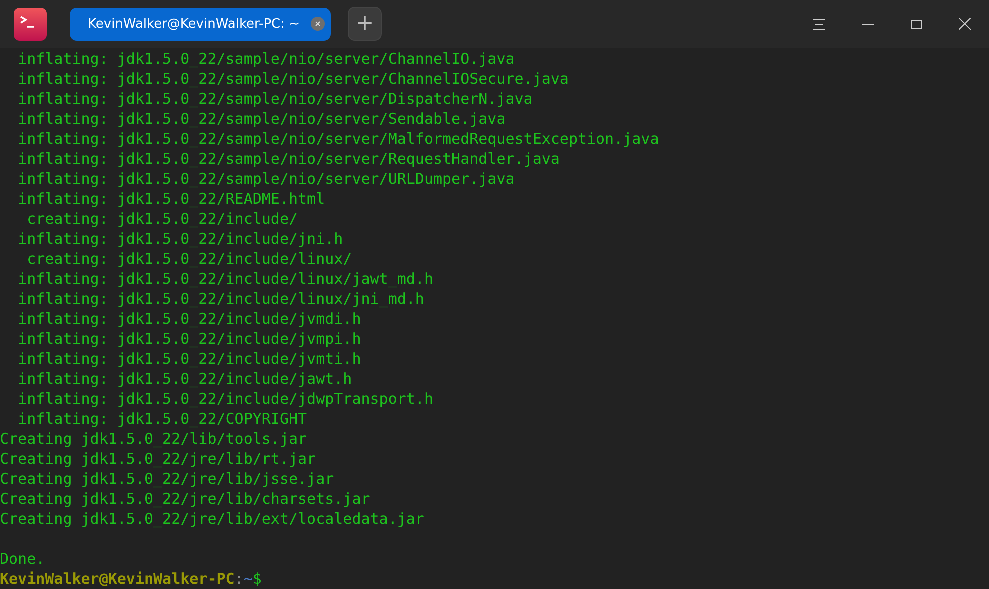 This screenshot has height=589, width=989. What do you see at coordinates (293, 79) in the screenshot?
I see `output-line: inflating: jdk1.5.0_22/sample/nio/server/ChannelIOSecure.java` at bounding box center [293, 79].